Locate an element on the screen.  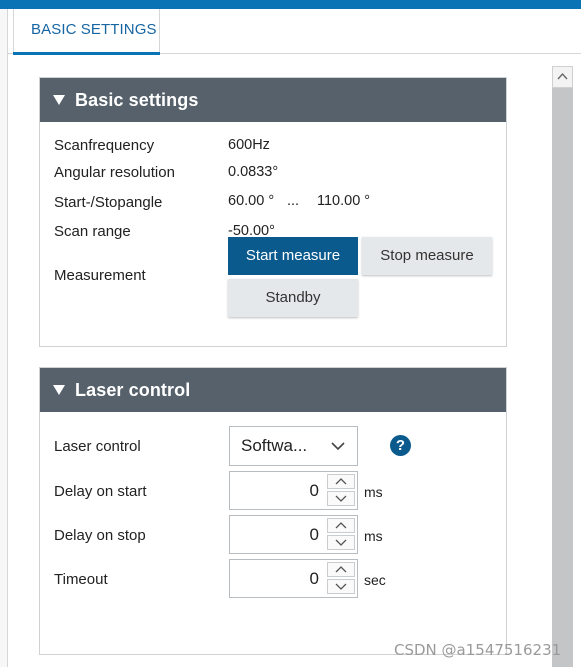
delay-on-start-unit: ms is located at coordinates (373, 492).